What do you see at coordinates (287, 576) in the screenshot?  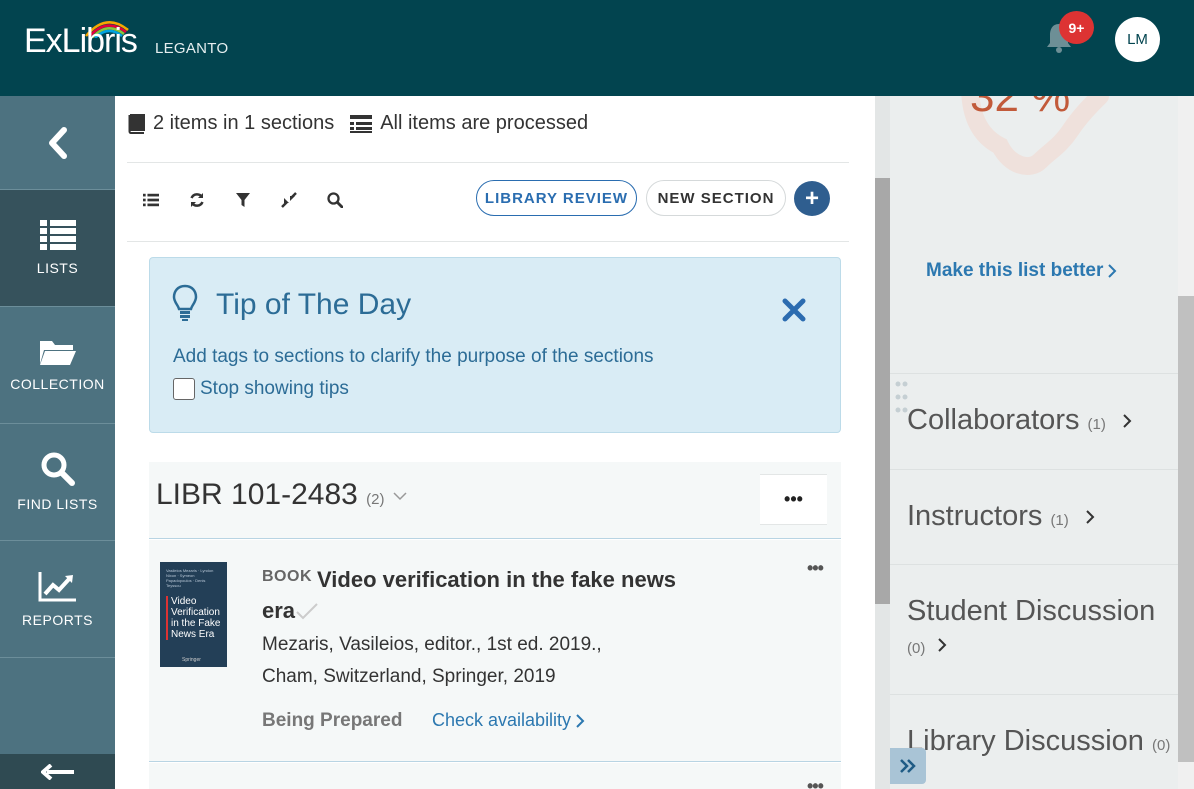 I see `citation-type: BOOK` at bounding box center [287, 576].